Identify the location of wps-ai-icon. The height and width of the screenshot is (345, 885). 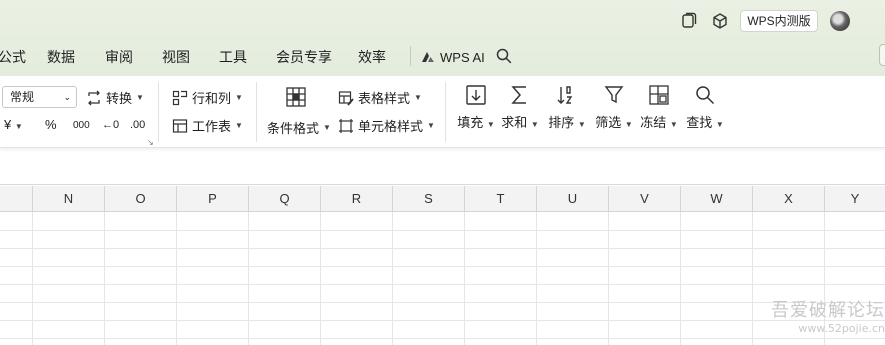
(428, 57).